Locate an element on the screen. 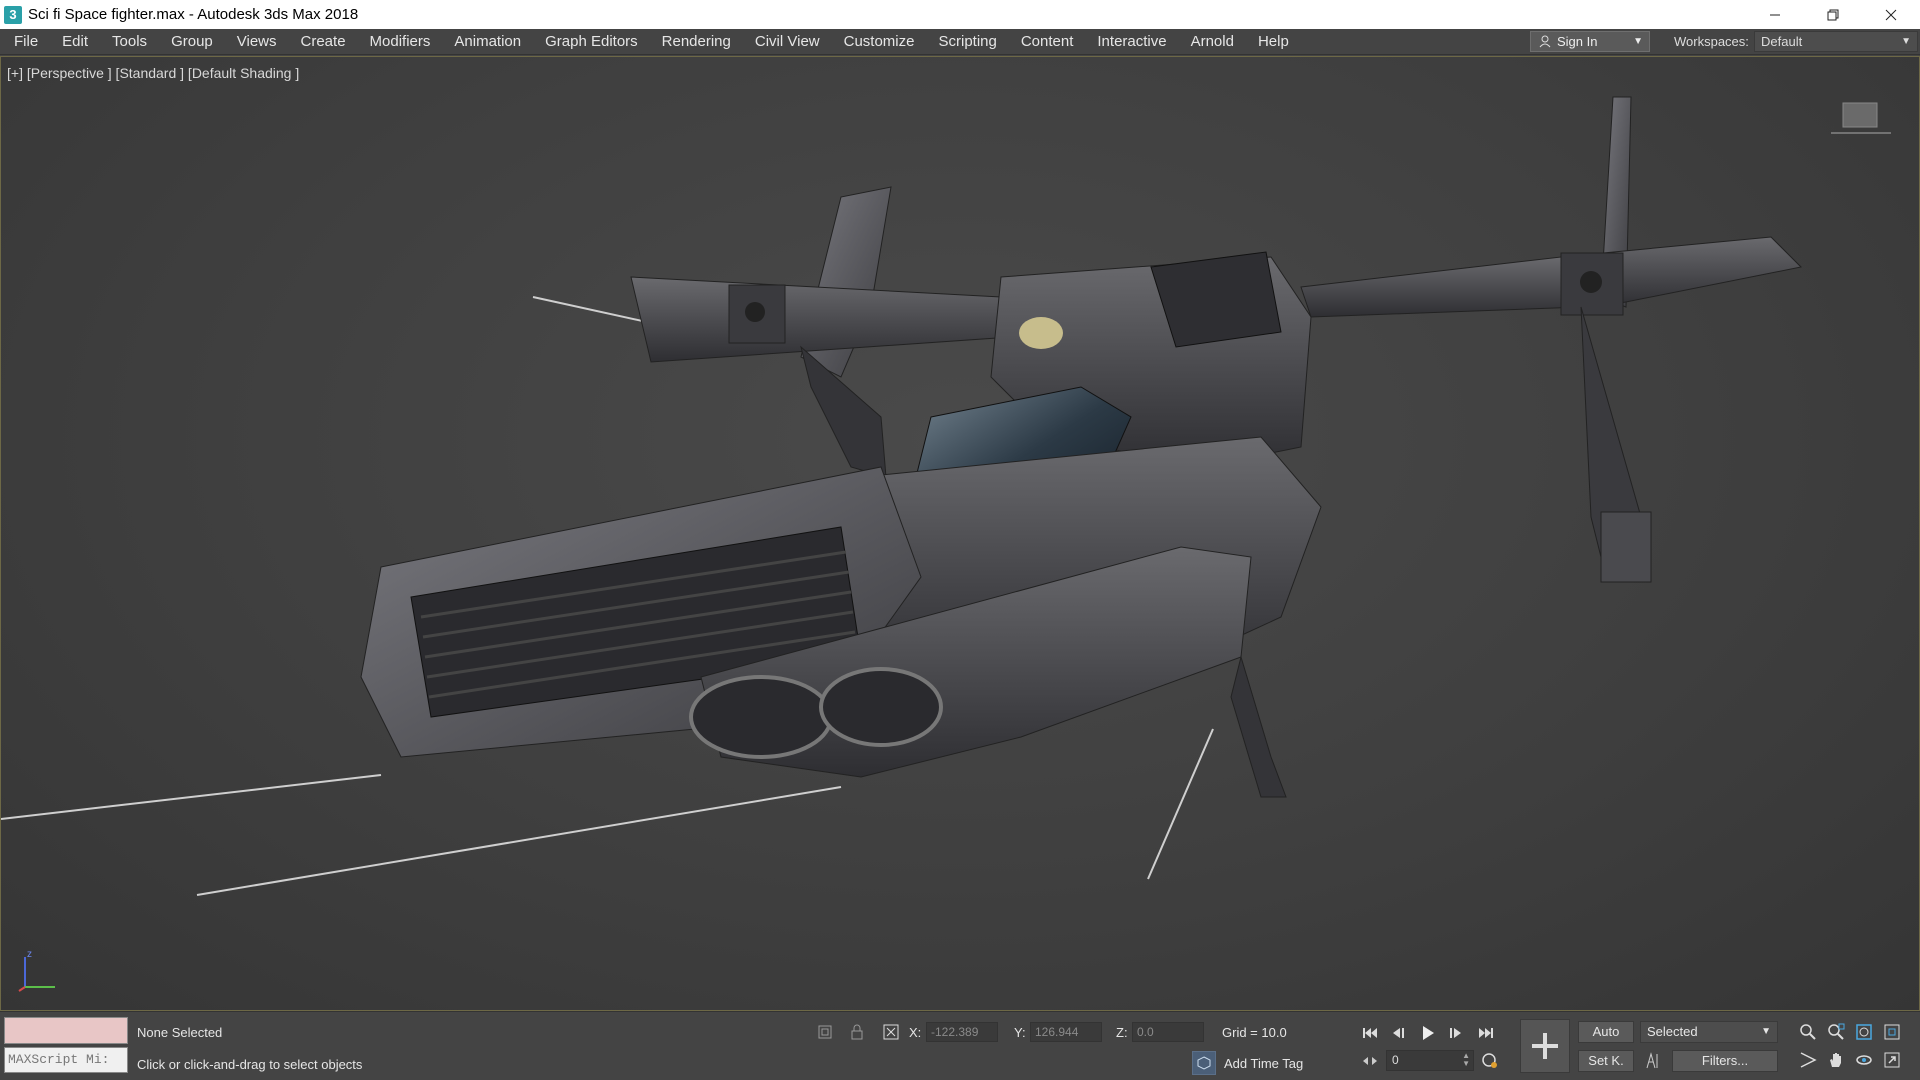  key-mode-toggle is located at coordinates (1370, 1061).